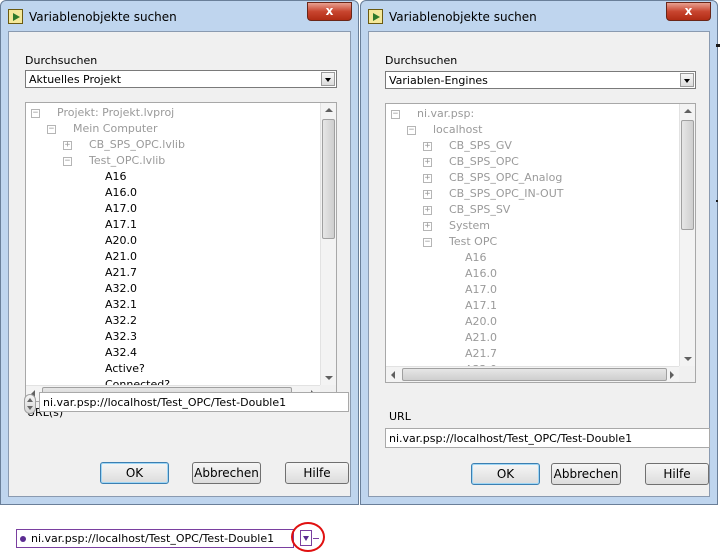 The height and width of the screenshot is (553, 725). What do you see at coordinates (173, 161) in the screenshot?
I see `tree-item: − Test_OPC.lvlib` at bounding box center [173, 161].